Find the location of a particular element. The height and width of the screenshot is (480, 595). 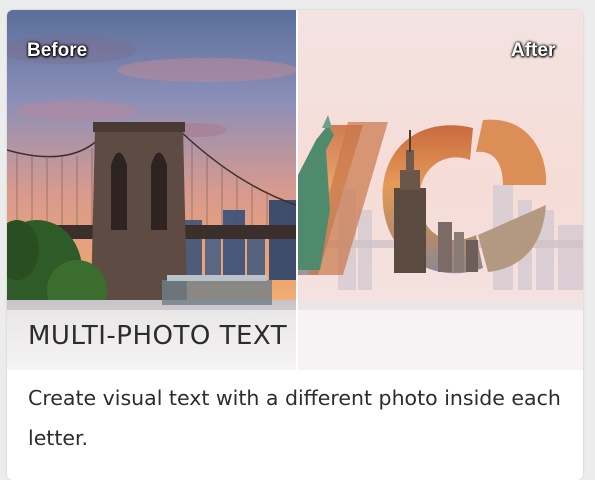

before-label: Before is located at coordinates (57, 50).